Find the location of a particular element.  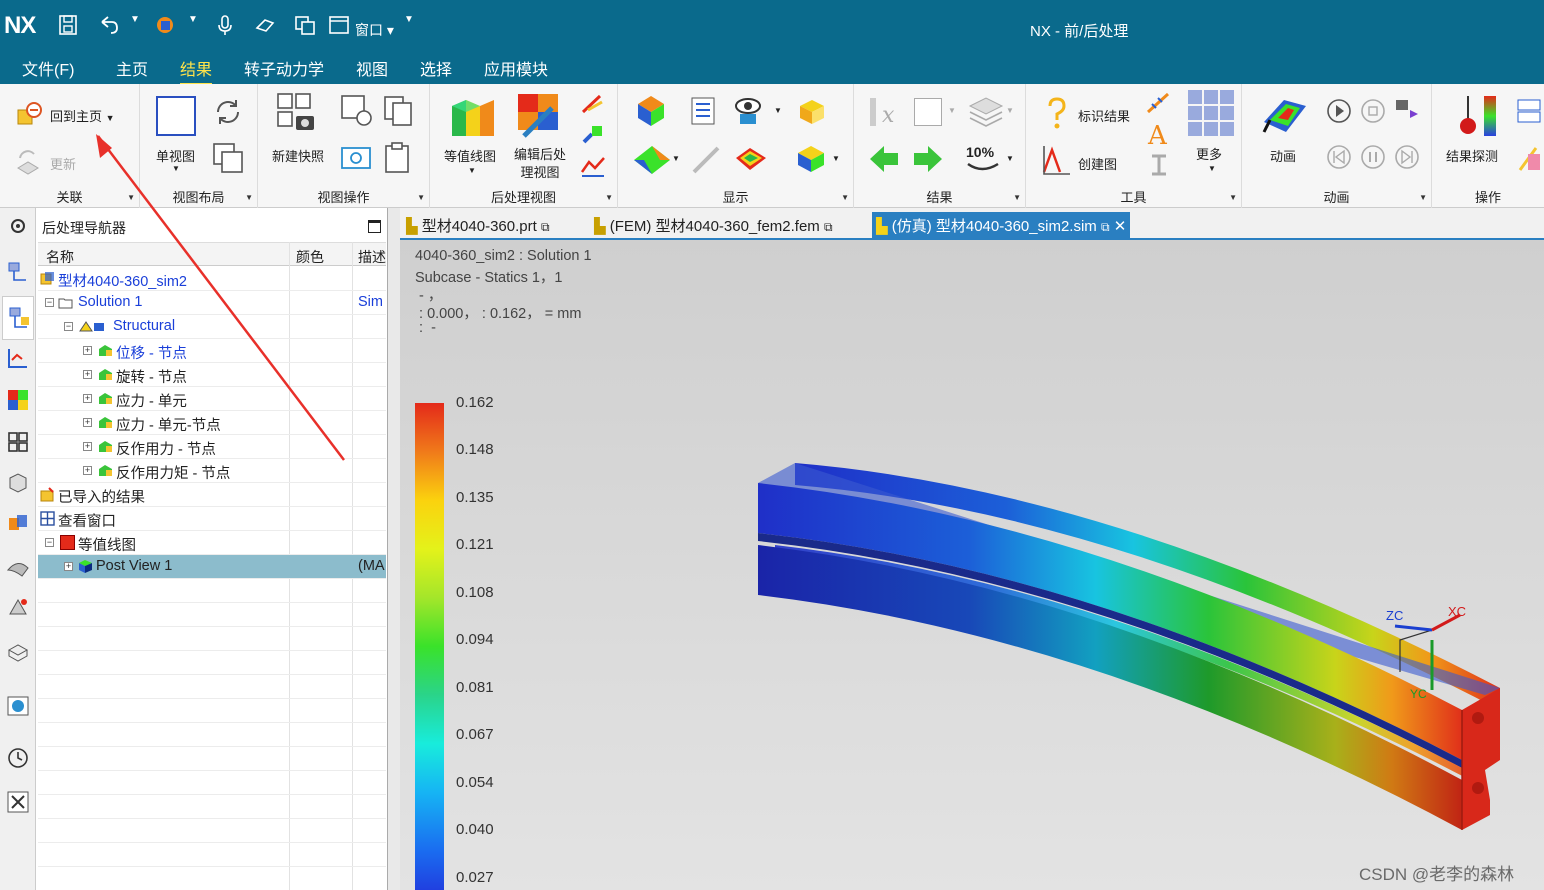

annotation-arrow is located at coordinates (220, 297).